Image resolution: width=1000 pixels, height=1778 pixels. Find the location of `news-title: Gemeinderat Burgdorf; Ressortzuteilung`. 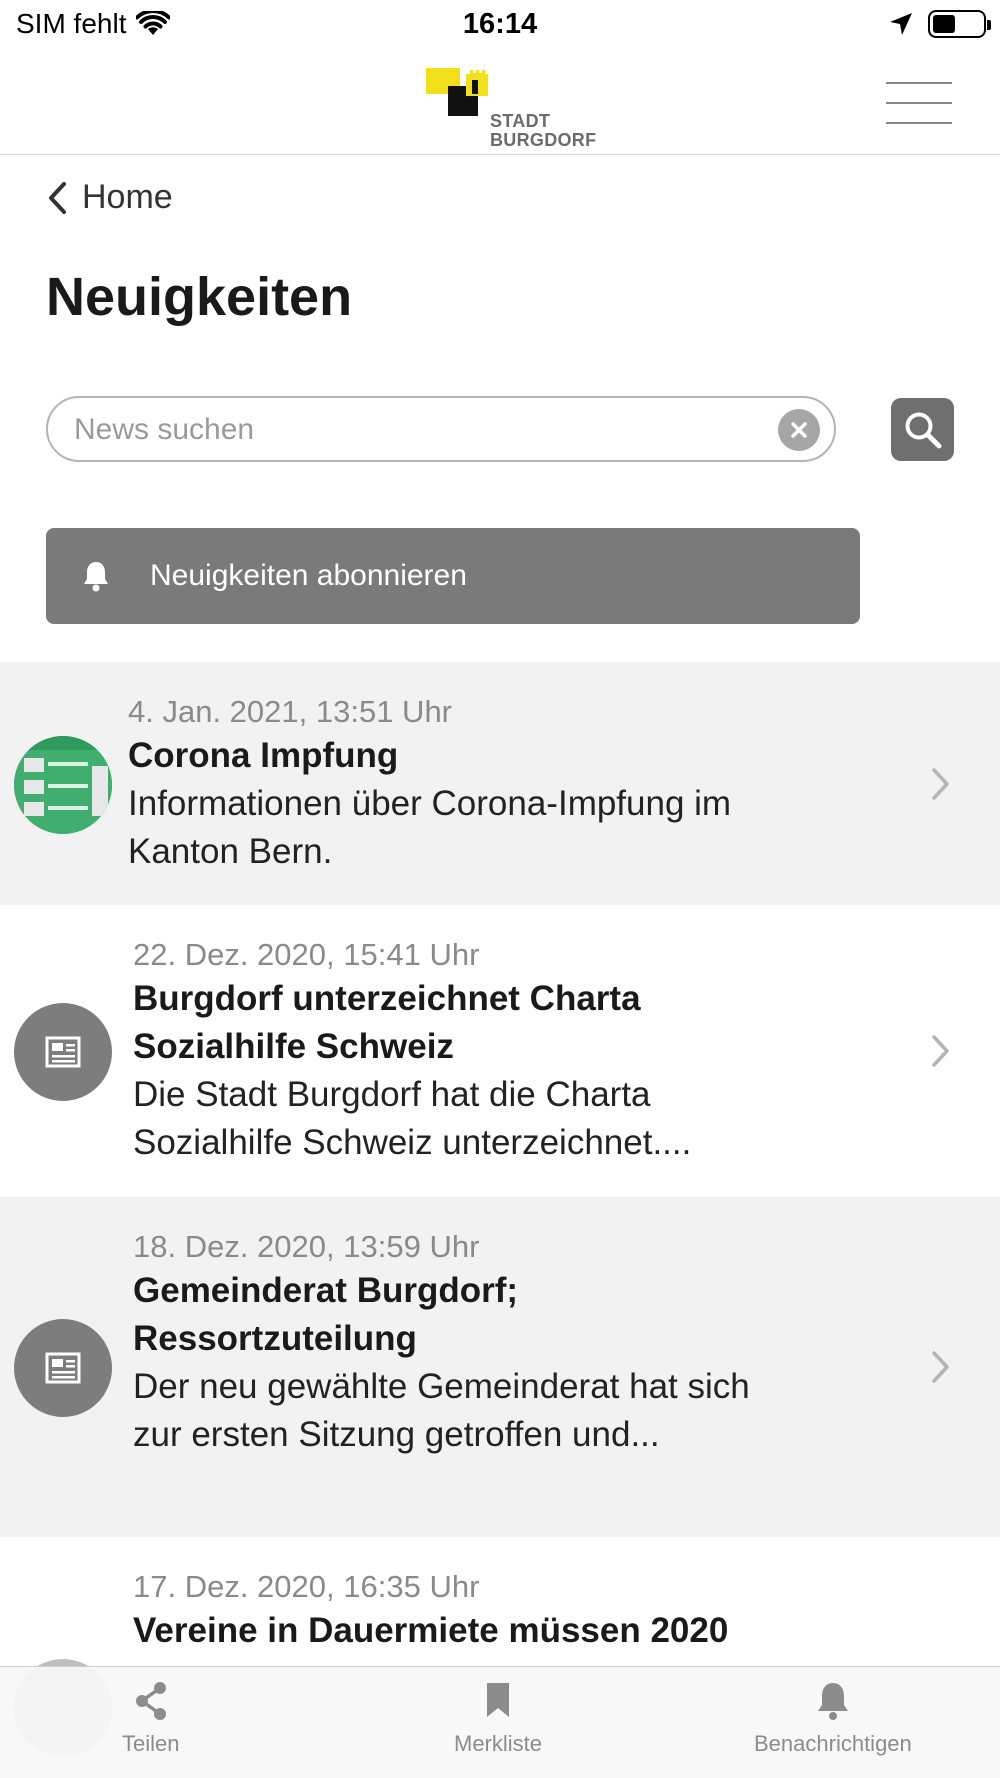

news-title: Gemeinderat Burgdorf; Ressortzuteilung is located at coordinates (326, 1314).